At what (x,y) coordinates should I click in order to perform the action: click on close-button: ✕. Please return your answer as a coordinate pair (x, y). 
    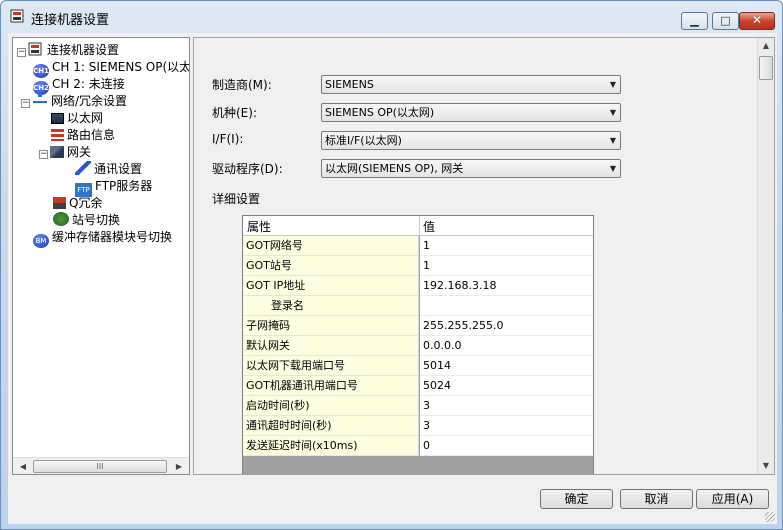
    Looking at the image, I should click on (757, 21).